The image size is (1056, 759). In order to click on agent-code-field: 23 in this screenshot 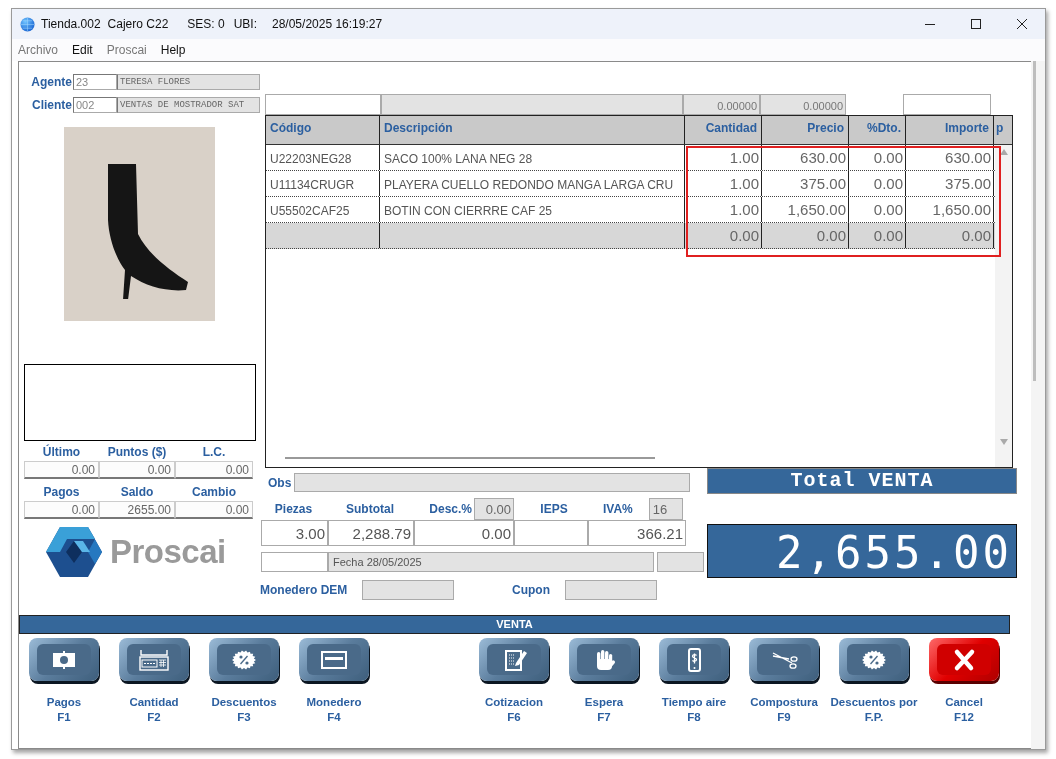, I will do `click(95, 81)`.